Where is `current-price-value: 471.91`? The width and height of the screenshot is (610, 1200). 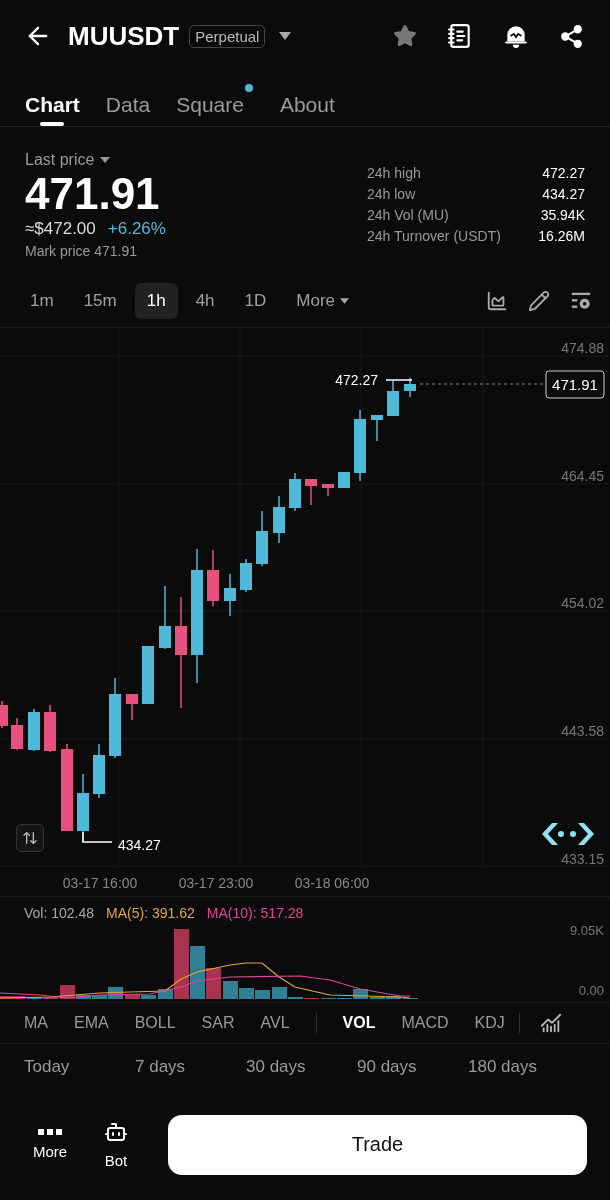 current-price-value: 471.91 is located at coordinates (575, 384).